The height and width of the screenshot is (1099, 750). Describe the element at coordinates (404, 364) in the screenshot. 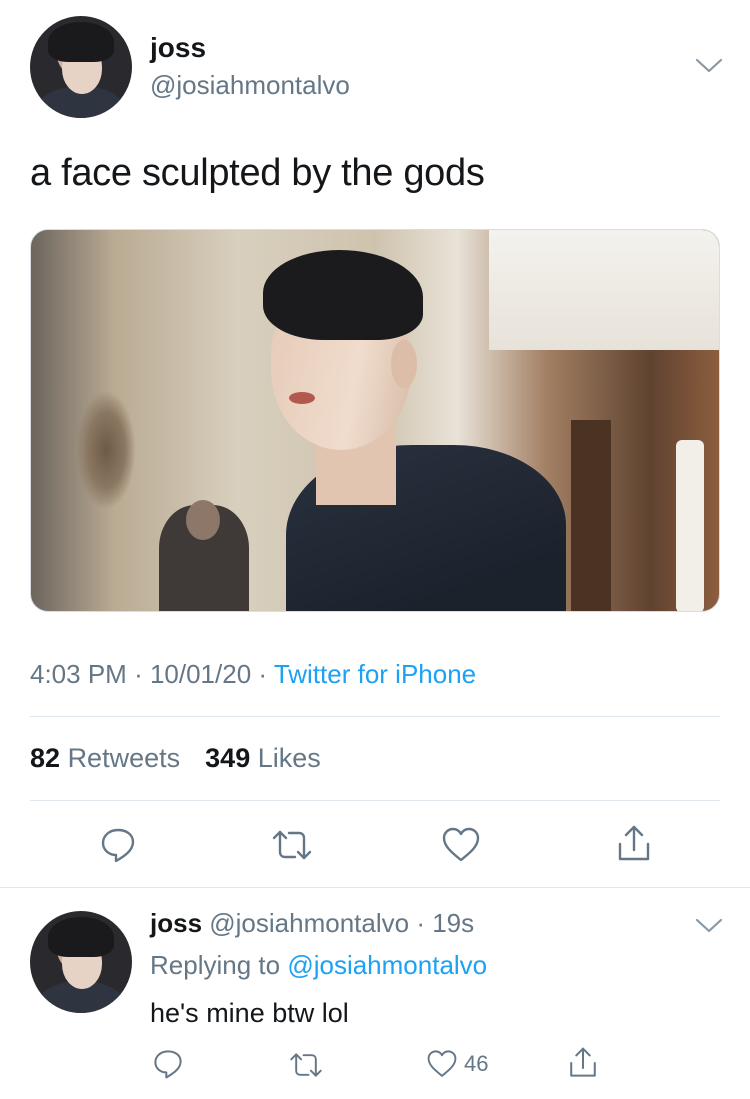

I see `photo-ear` at that location.